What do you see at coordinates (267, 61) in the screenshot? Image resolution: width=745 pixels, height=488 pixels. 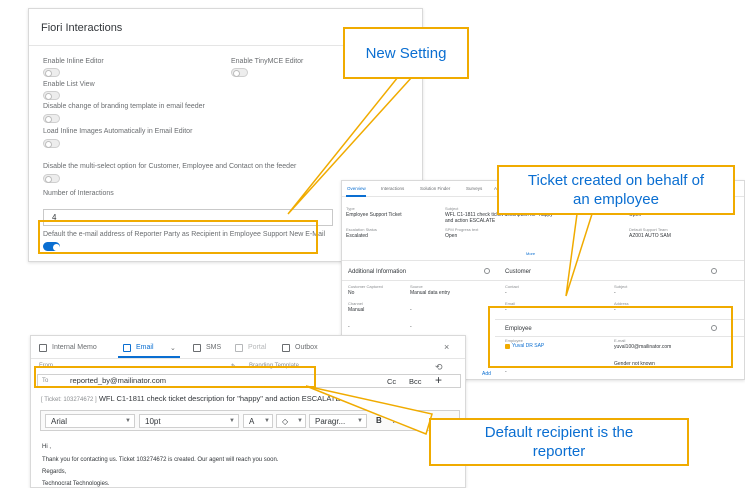 I see `enable-tinymce-label: Enable TinyMCE Editor` at bounding box center [267, 61].